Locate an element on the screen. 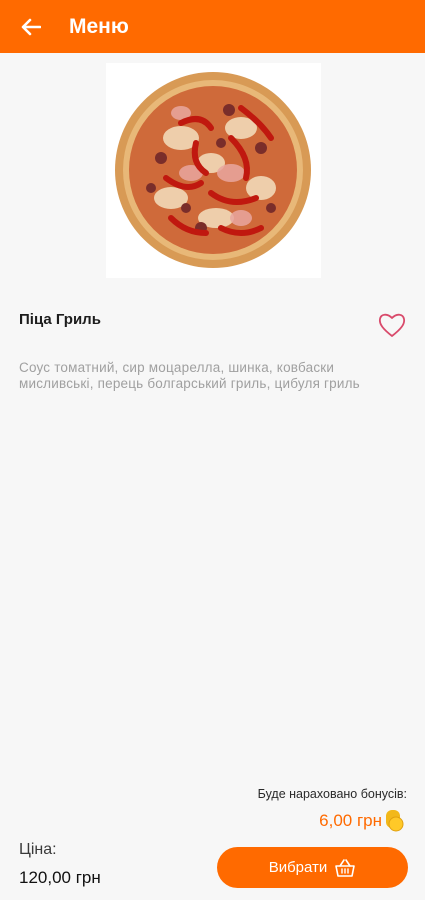 This screenshot has height=900, width=425. pizza-image is located at coordinates (213, 170).